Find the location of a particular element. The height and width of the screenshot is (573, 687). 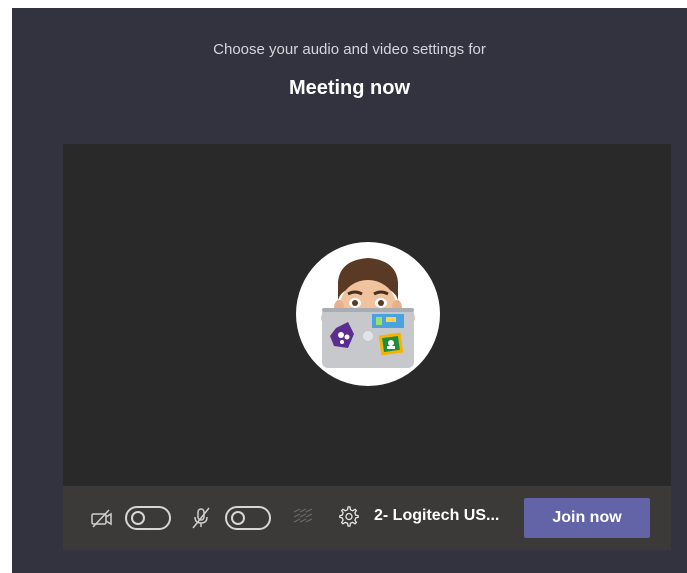

camera-off-icon is located at coordinates (102, 518).